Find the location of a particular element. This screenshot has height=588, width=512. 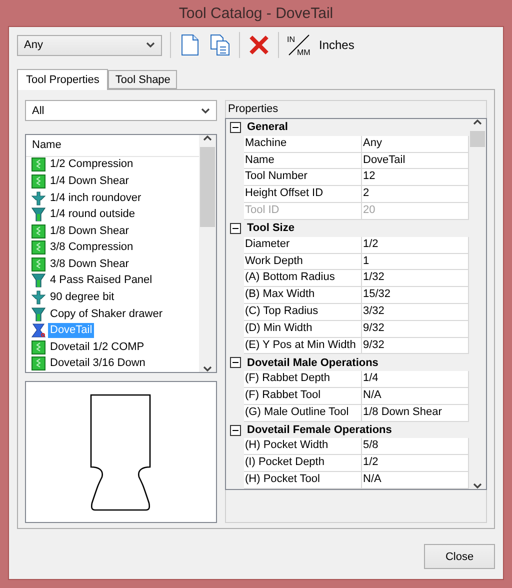

list-item: Copy of Shaker drawer is located at coordinates (106, 314).